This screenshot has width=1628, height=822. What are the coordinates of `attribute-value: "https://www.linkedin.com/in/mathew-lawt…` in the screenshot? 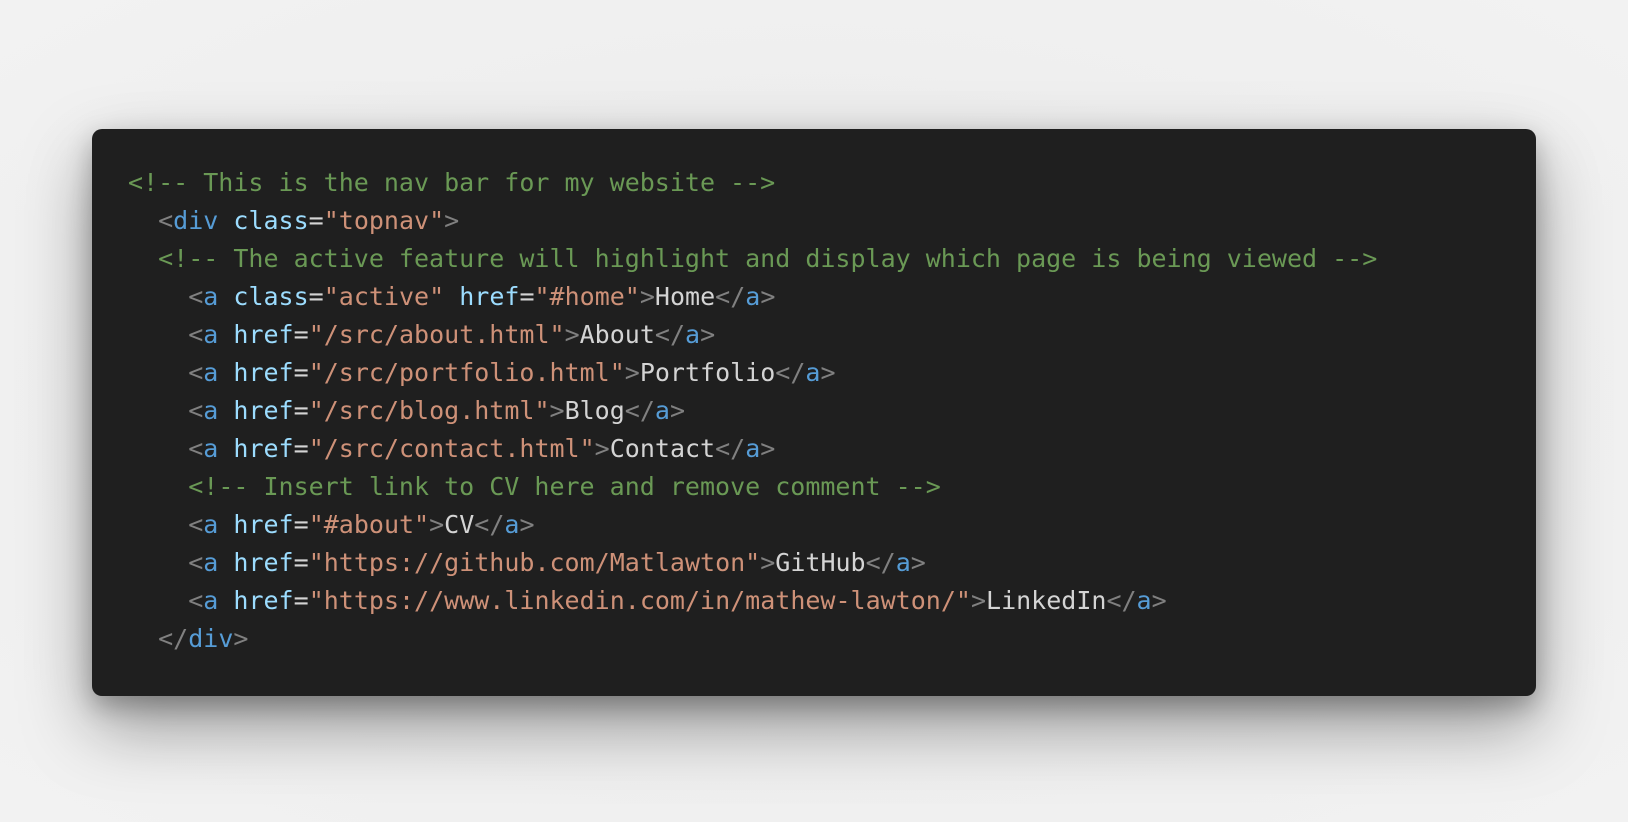 It's located at (639, 600).